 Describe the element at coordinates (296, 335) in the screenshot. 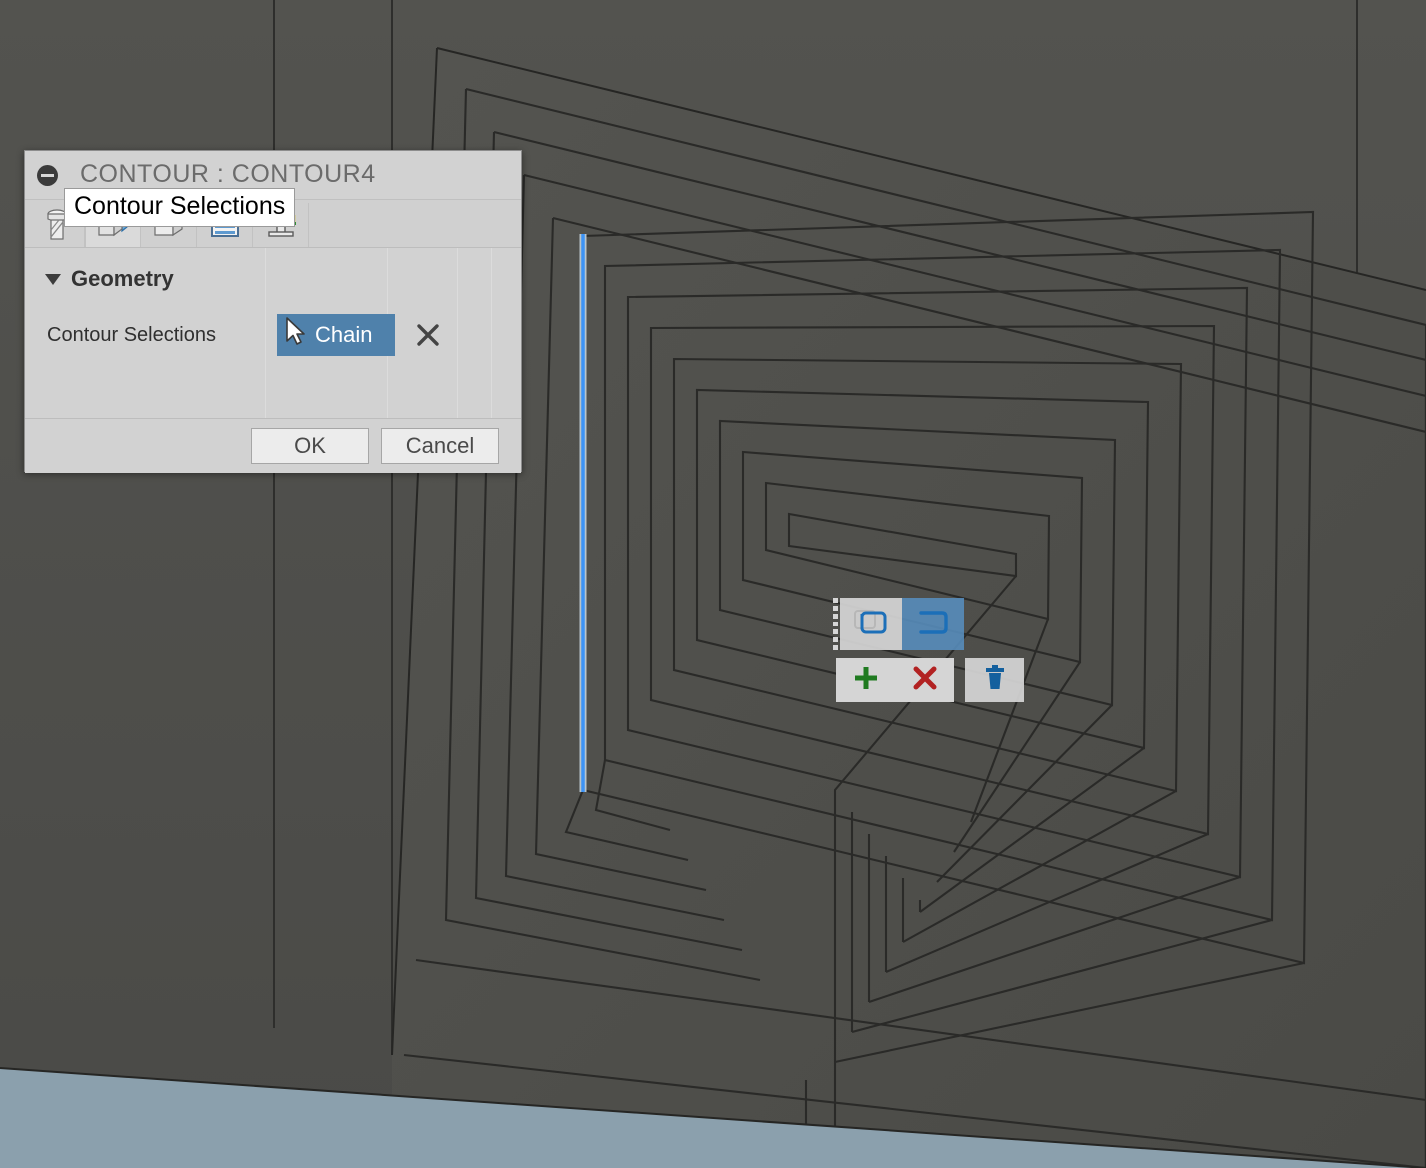

I see `select-cursor-icon` at that location.